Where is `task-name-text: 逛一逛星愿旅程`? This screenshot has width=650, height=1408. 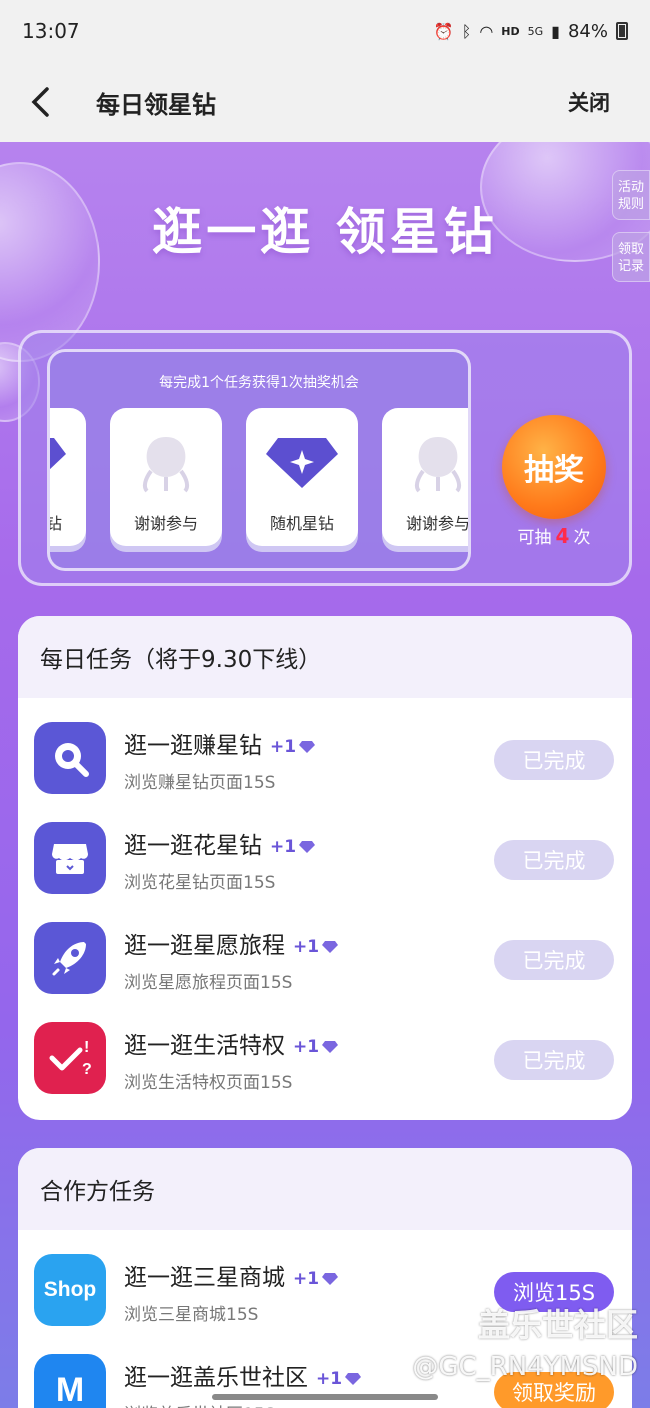 task-name-text: 逛一逛星愿旅程 is located at coordinates (204, 946).